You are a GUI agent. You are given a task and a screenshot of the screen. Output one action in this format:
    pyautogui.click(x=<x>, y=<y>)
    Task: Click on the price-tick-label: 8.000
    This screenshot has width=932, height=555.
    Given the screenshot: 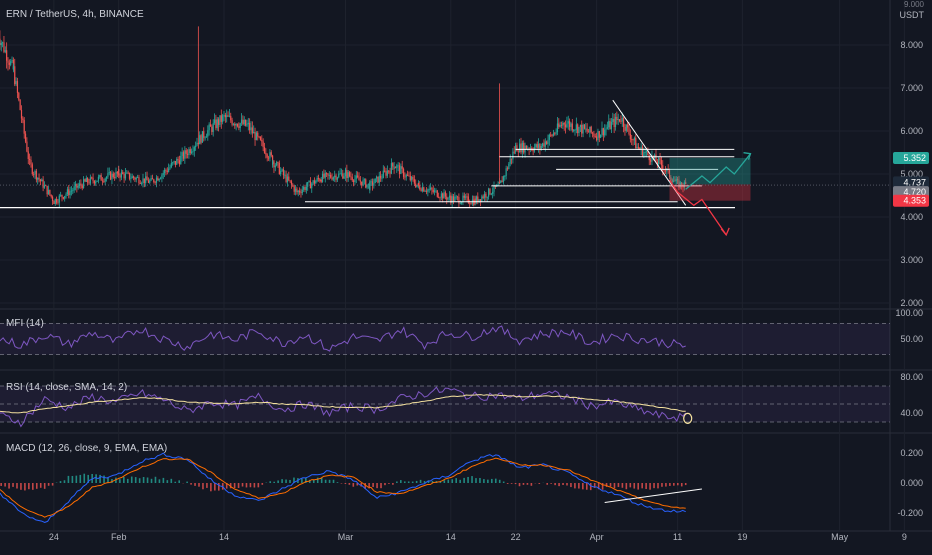 What is the action you would take?
    pyautogui.click(x=911, y=45)
    